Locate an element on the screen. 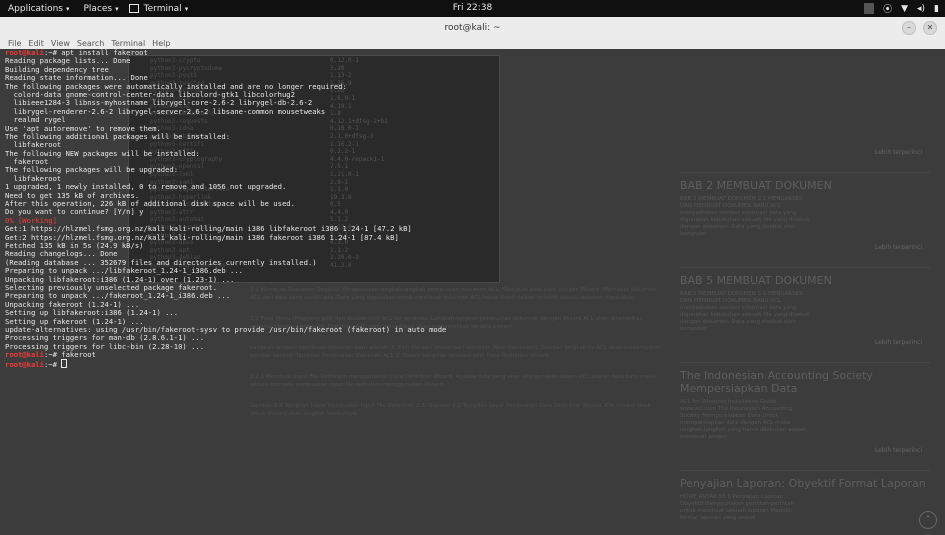 This screenshot has height=535, width=945. places-menu: Places ▾ is located at coordinates (101, 8).